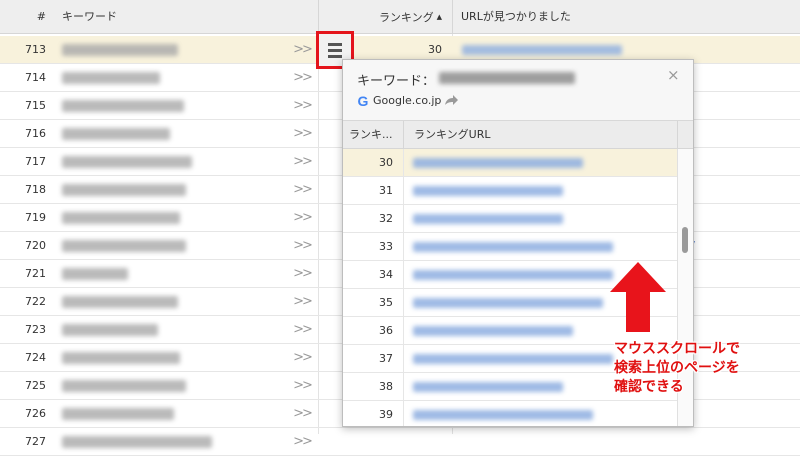  Describe the element at coordinates (35, 357) in the screenshot. I see `row-number: 724` at that location.